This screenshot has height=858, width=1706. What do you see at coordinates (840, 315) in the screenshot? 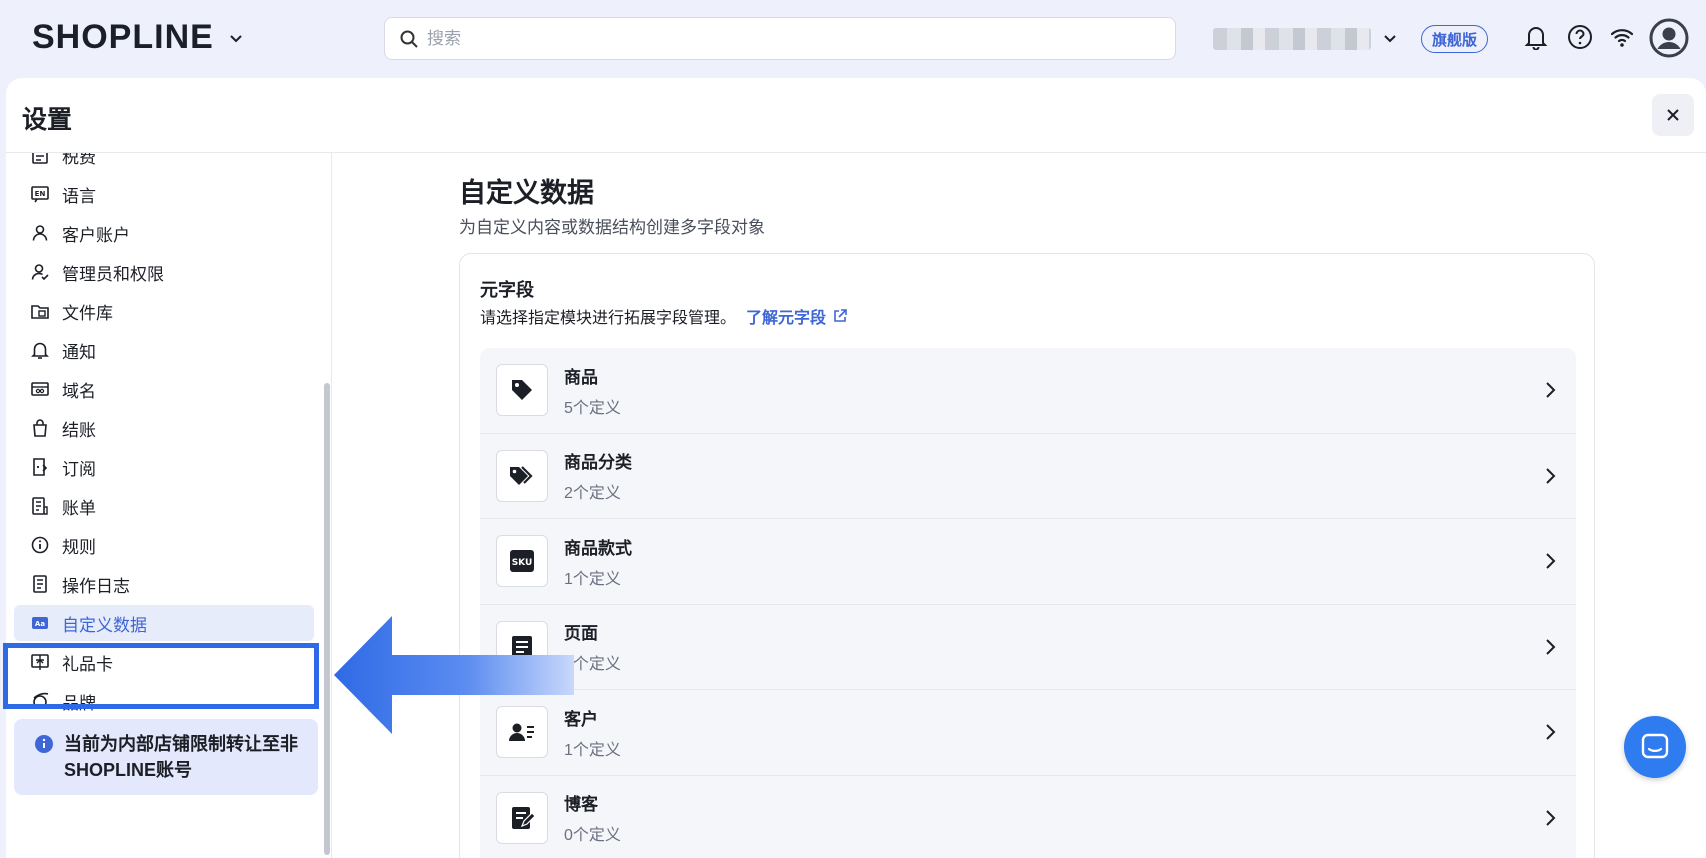
I see `external-link-icon` at bounding box center [840, 315].